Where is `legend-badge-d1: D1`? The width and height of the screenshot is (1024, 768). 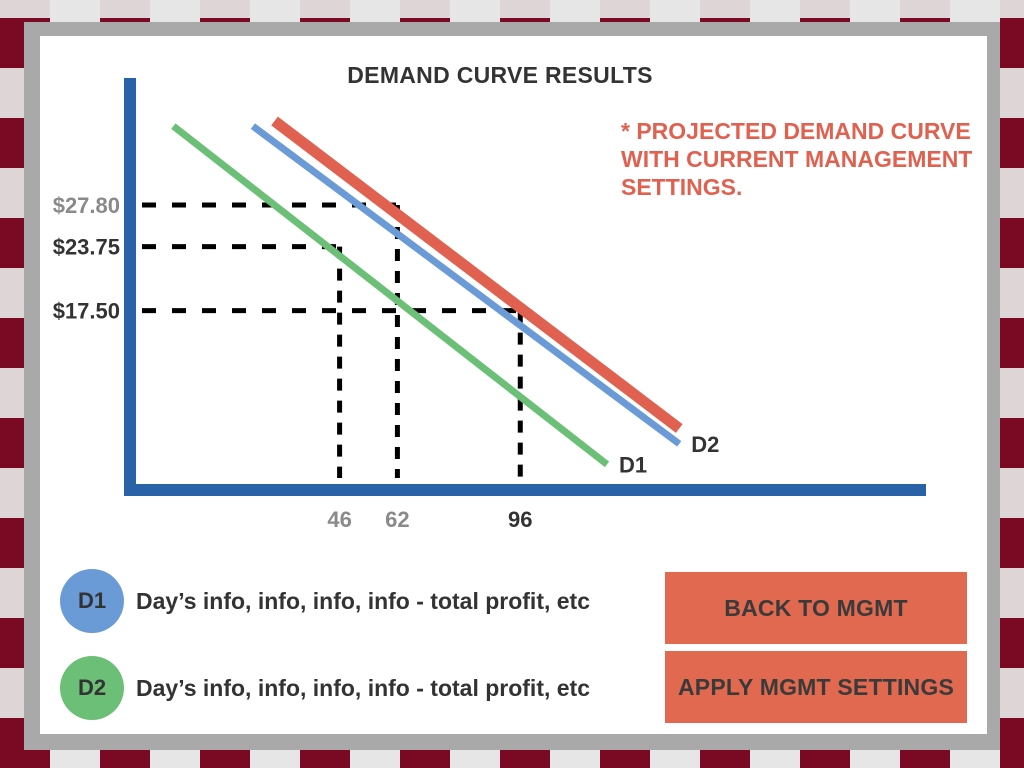 legend-badge-d1: D1 is located at coordinates (92, 601).